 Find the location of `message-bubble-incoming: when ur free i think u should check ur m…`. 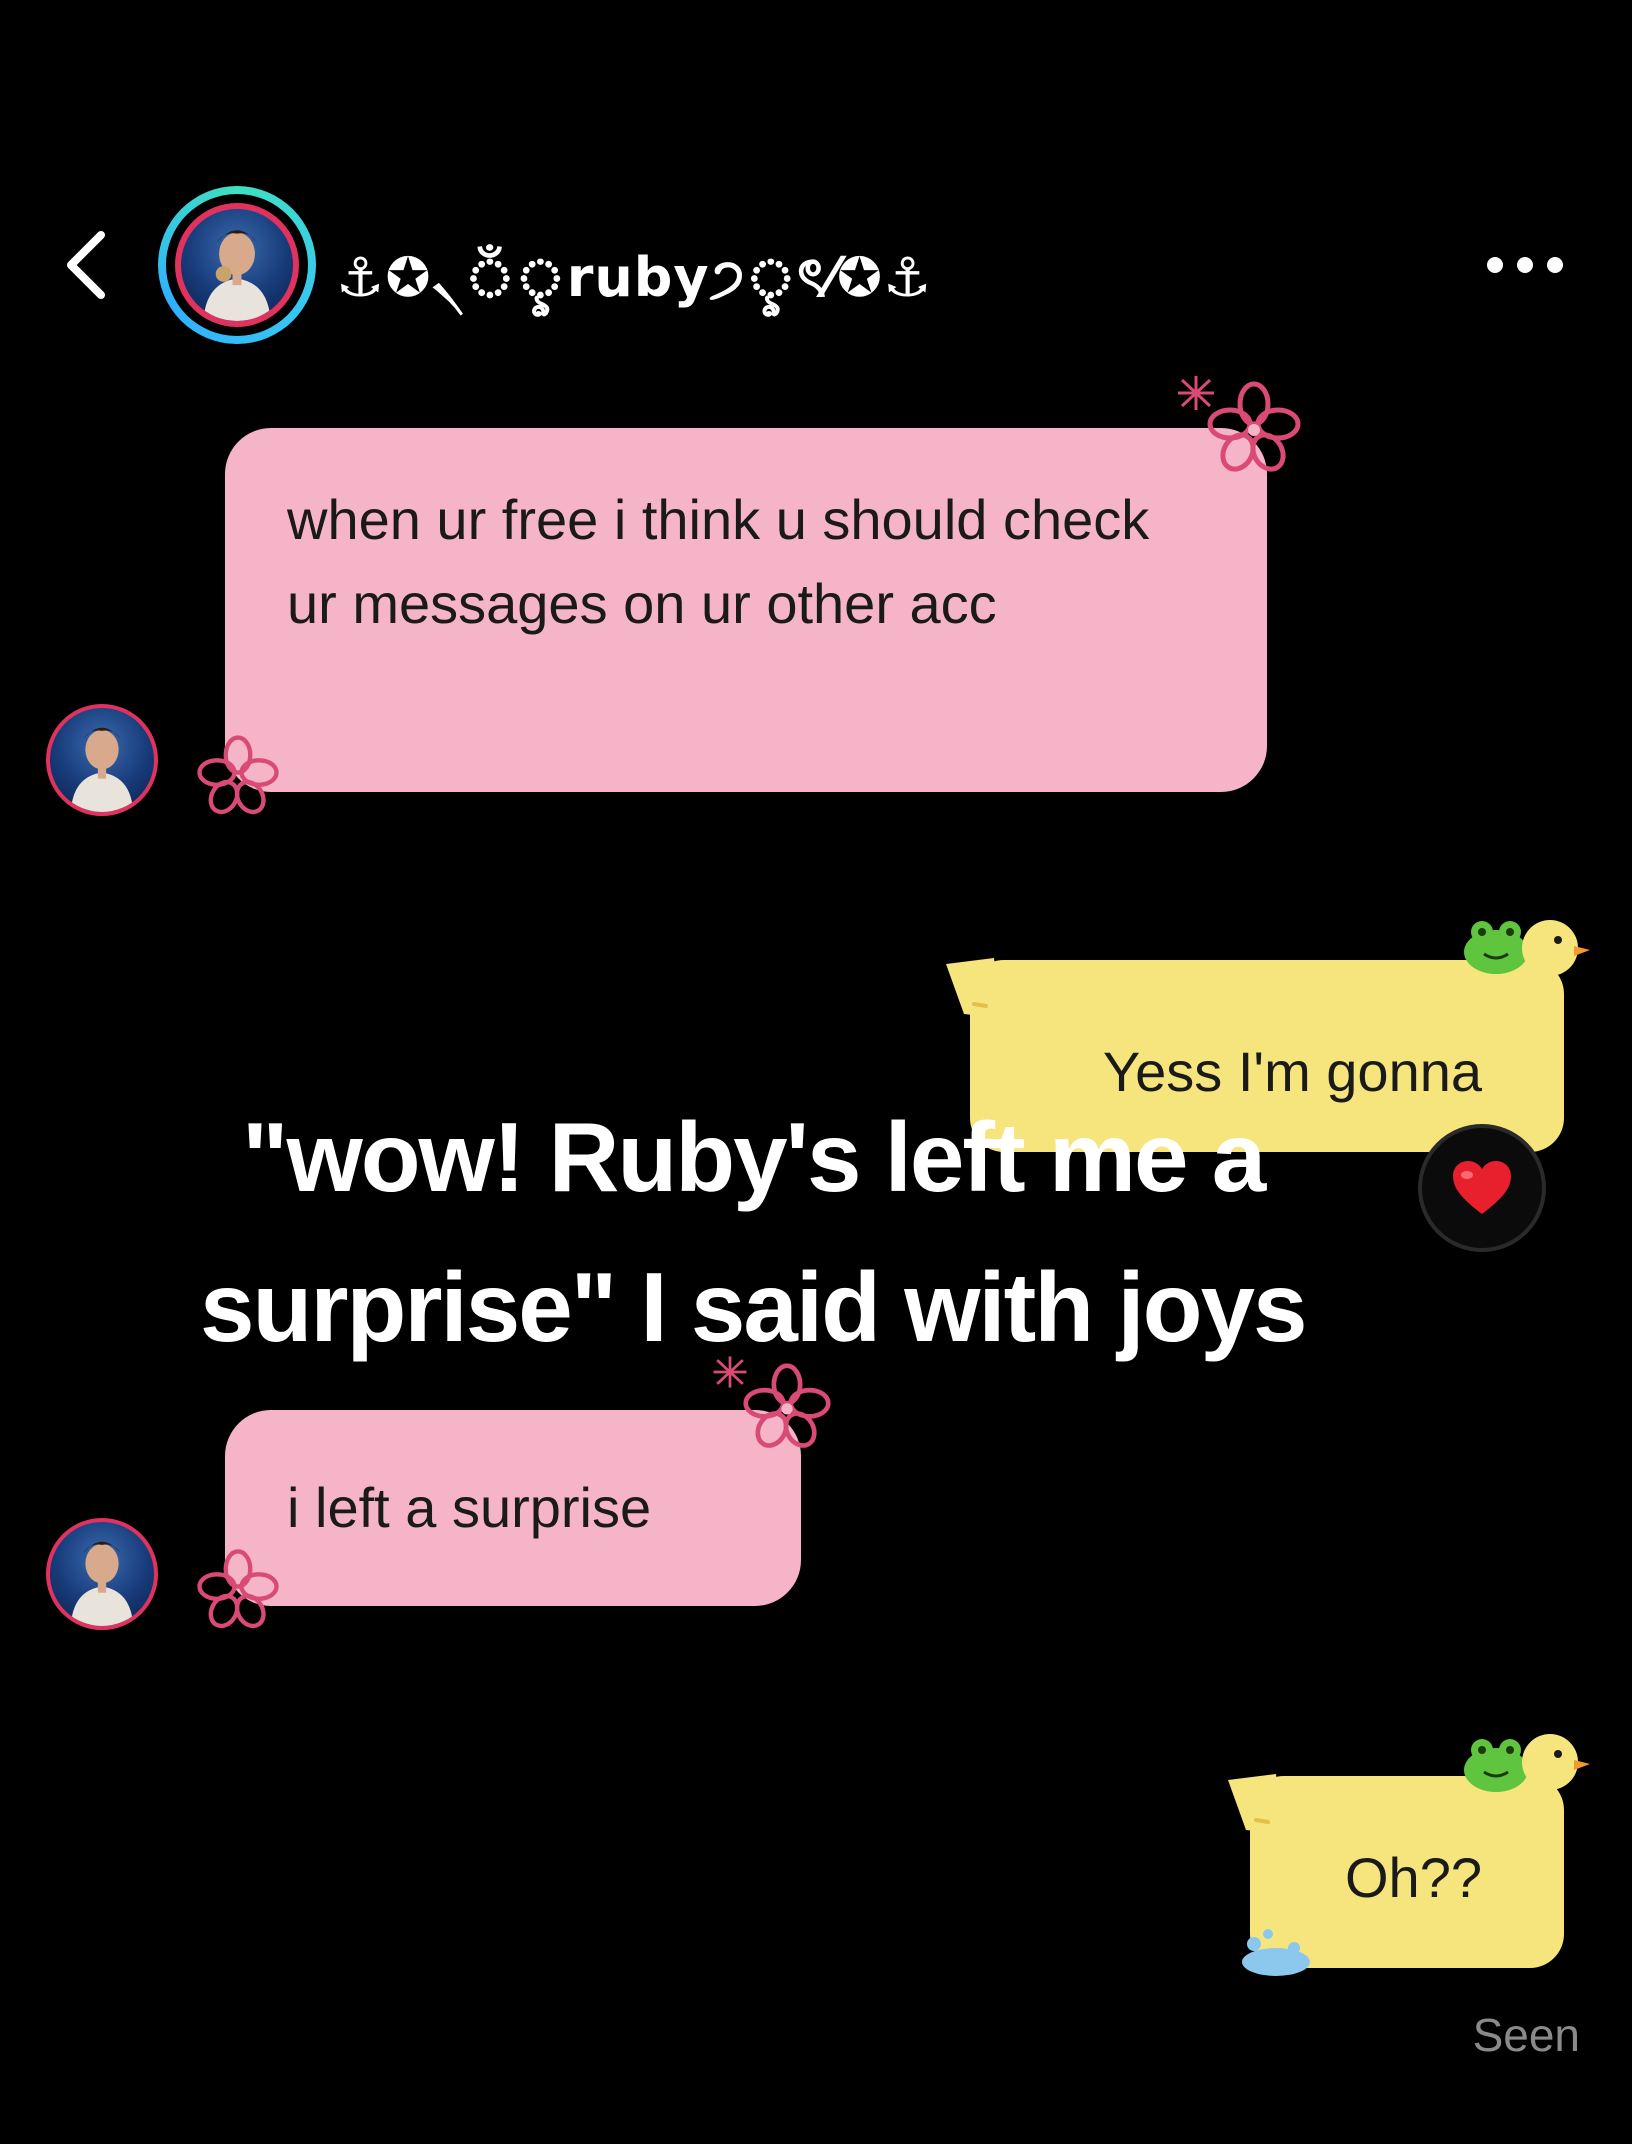

message-bubble-incoming: when ur free i think u should check ur m… is located at coordinates (746, 610).